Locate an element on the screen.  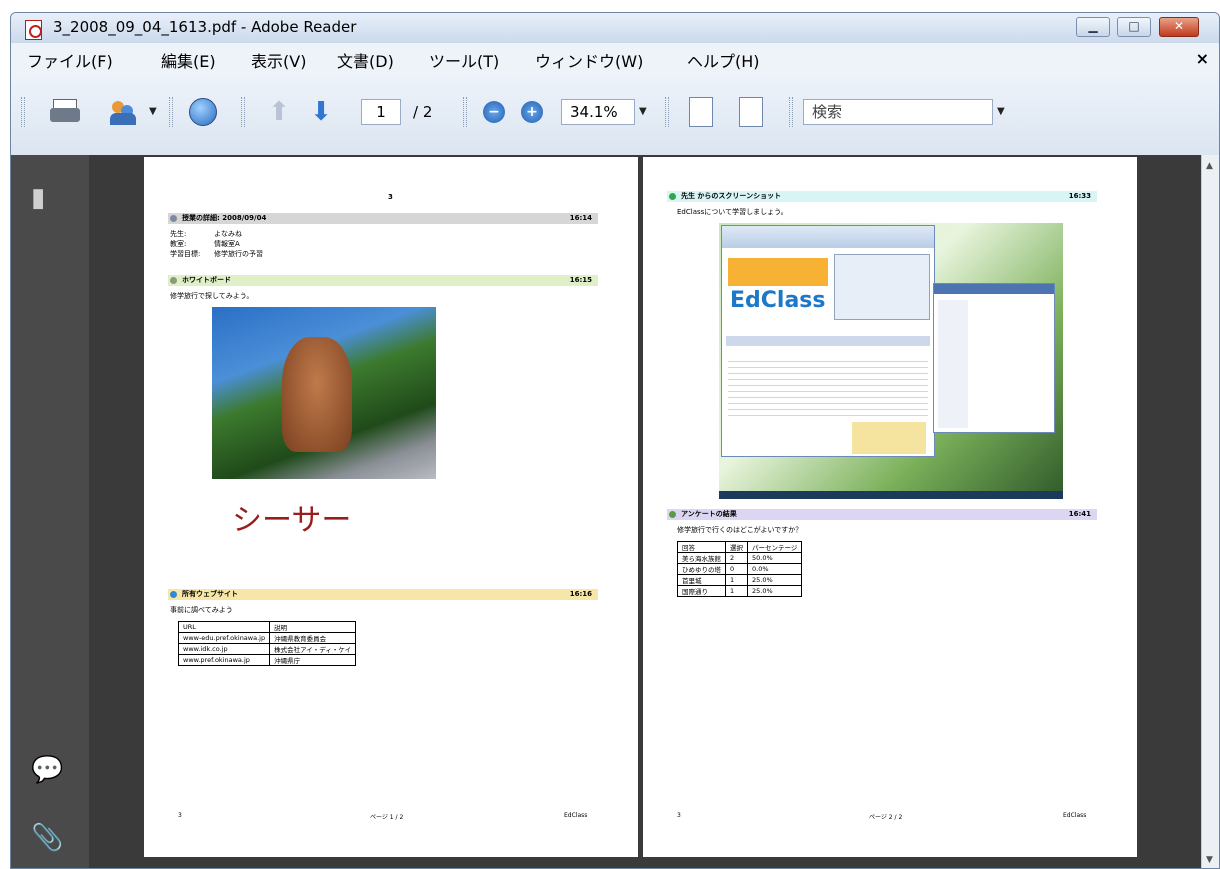
table-cell: 0.0% is located at coordinates (774, 569).